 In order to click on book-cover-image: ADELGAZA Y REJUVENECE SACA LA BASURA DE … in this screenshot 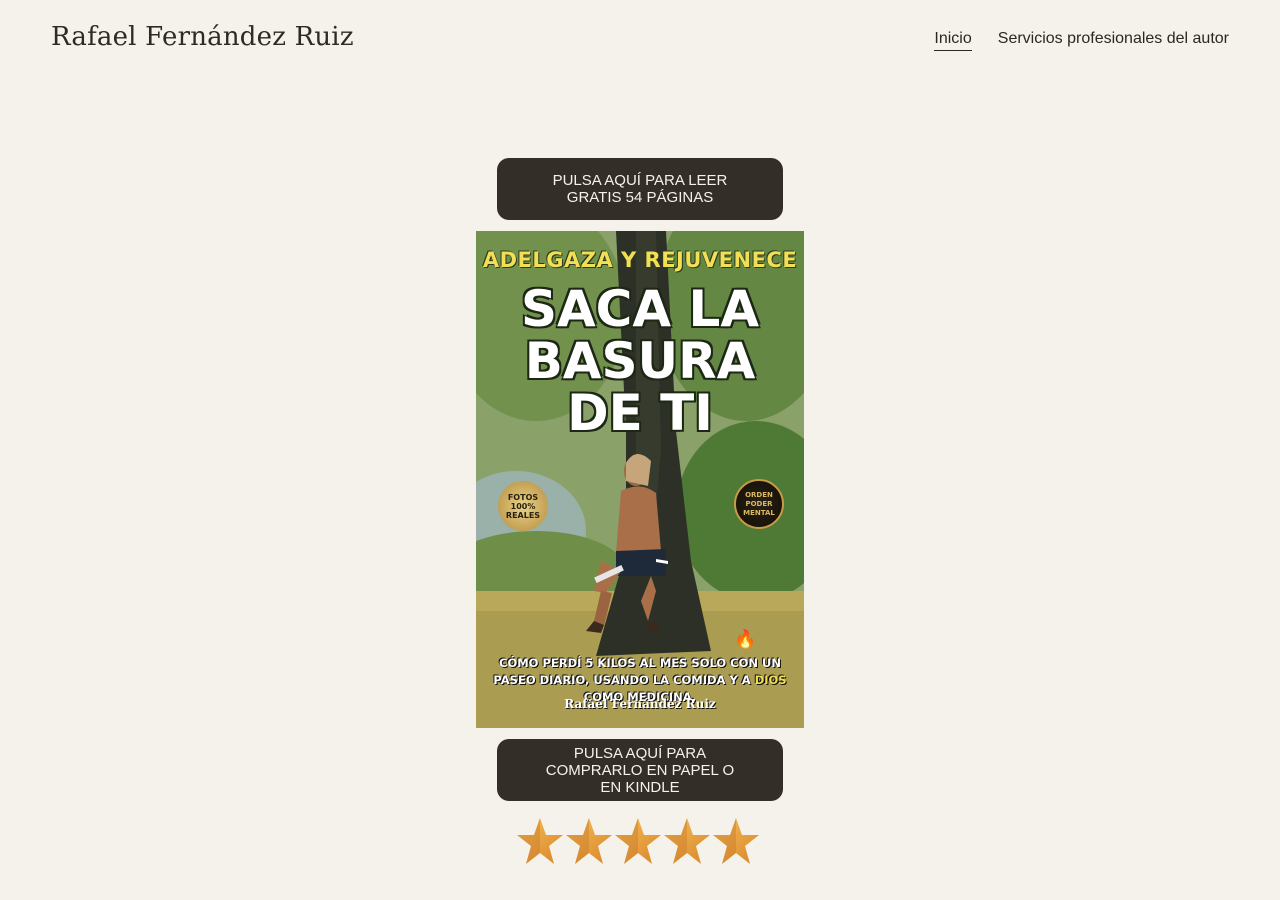, I will do `click(640, 479)`.